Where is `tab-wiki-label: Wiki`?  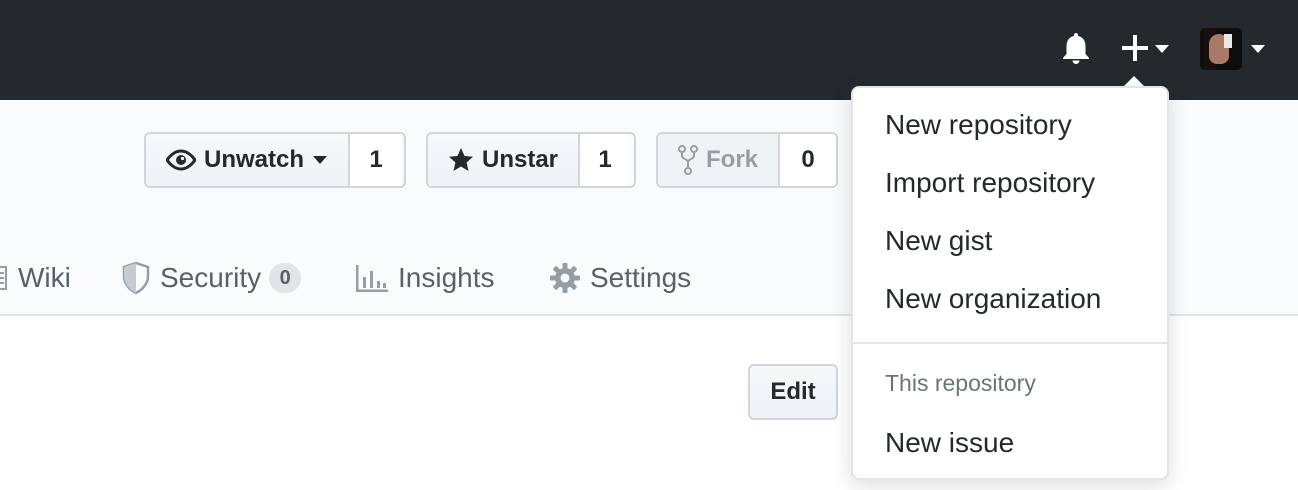 tab-wiki-label: Wiki is located at coordinates (44, 277).